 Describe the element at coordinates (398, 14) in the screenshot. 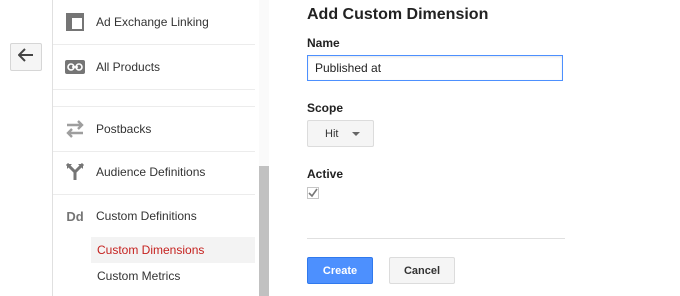

I see `page-title: Add Custom Dimension` at that location.